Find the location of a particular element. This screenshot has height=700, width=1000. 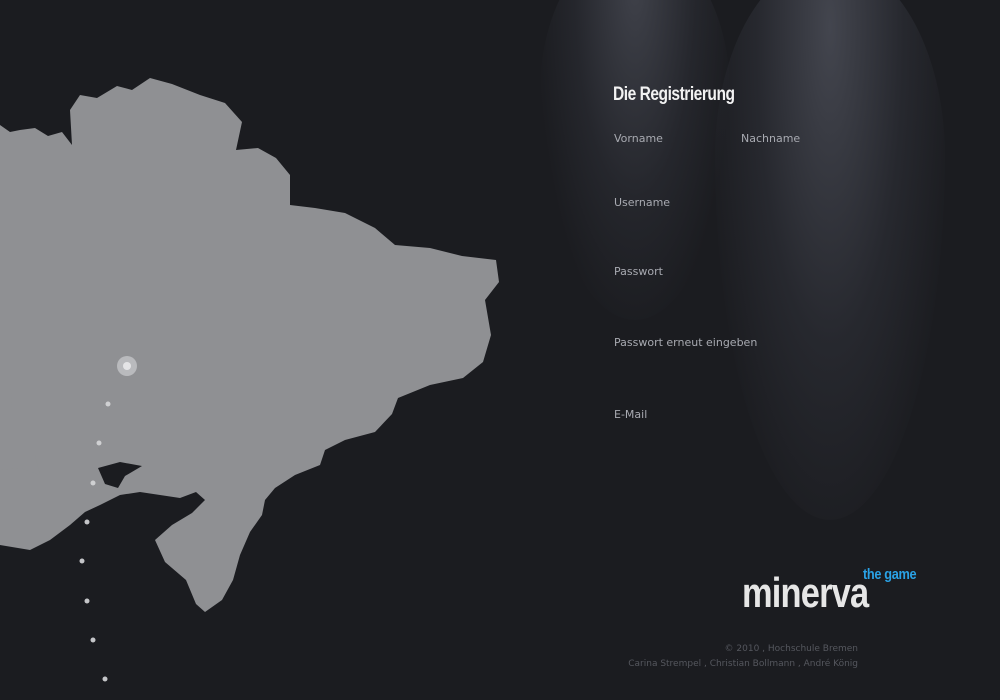

email-label: E-Mail is located at coordinates (631, 414).